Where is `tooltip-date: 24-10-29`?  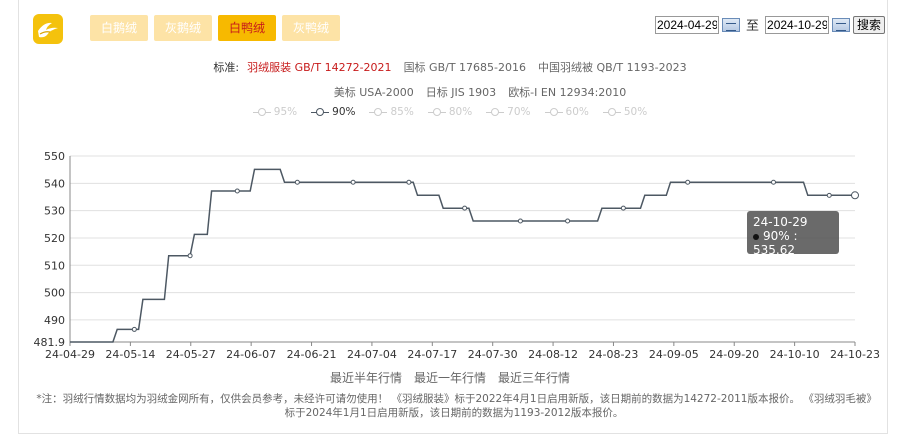
tooltip-date: 24-10-29 is located at coordinates (780, 222).